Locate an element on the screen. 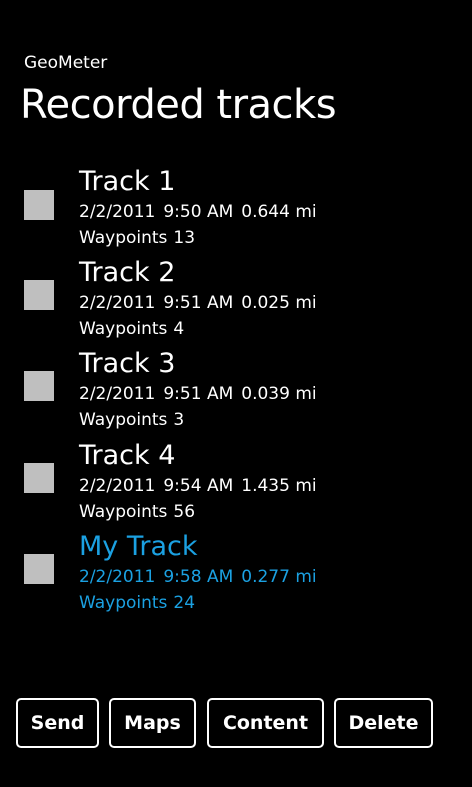  track-time: 9:50 AM is located at coordinates (198, 212).